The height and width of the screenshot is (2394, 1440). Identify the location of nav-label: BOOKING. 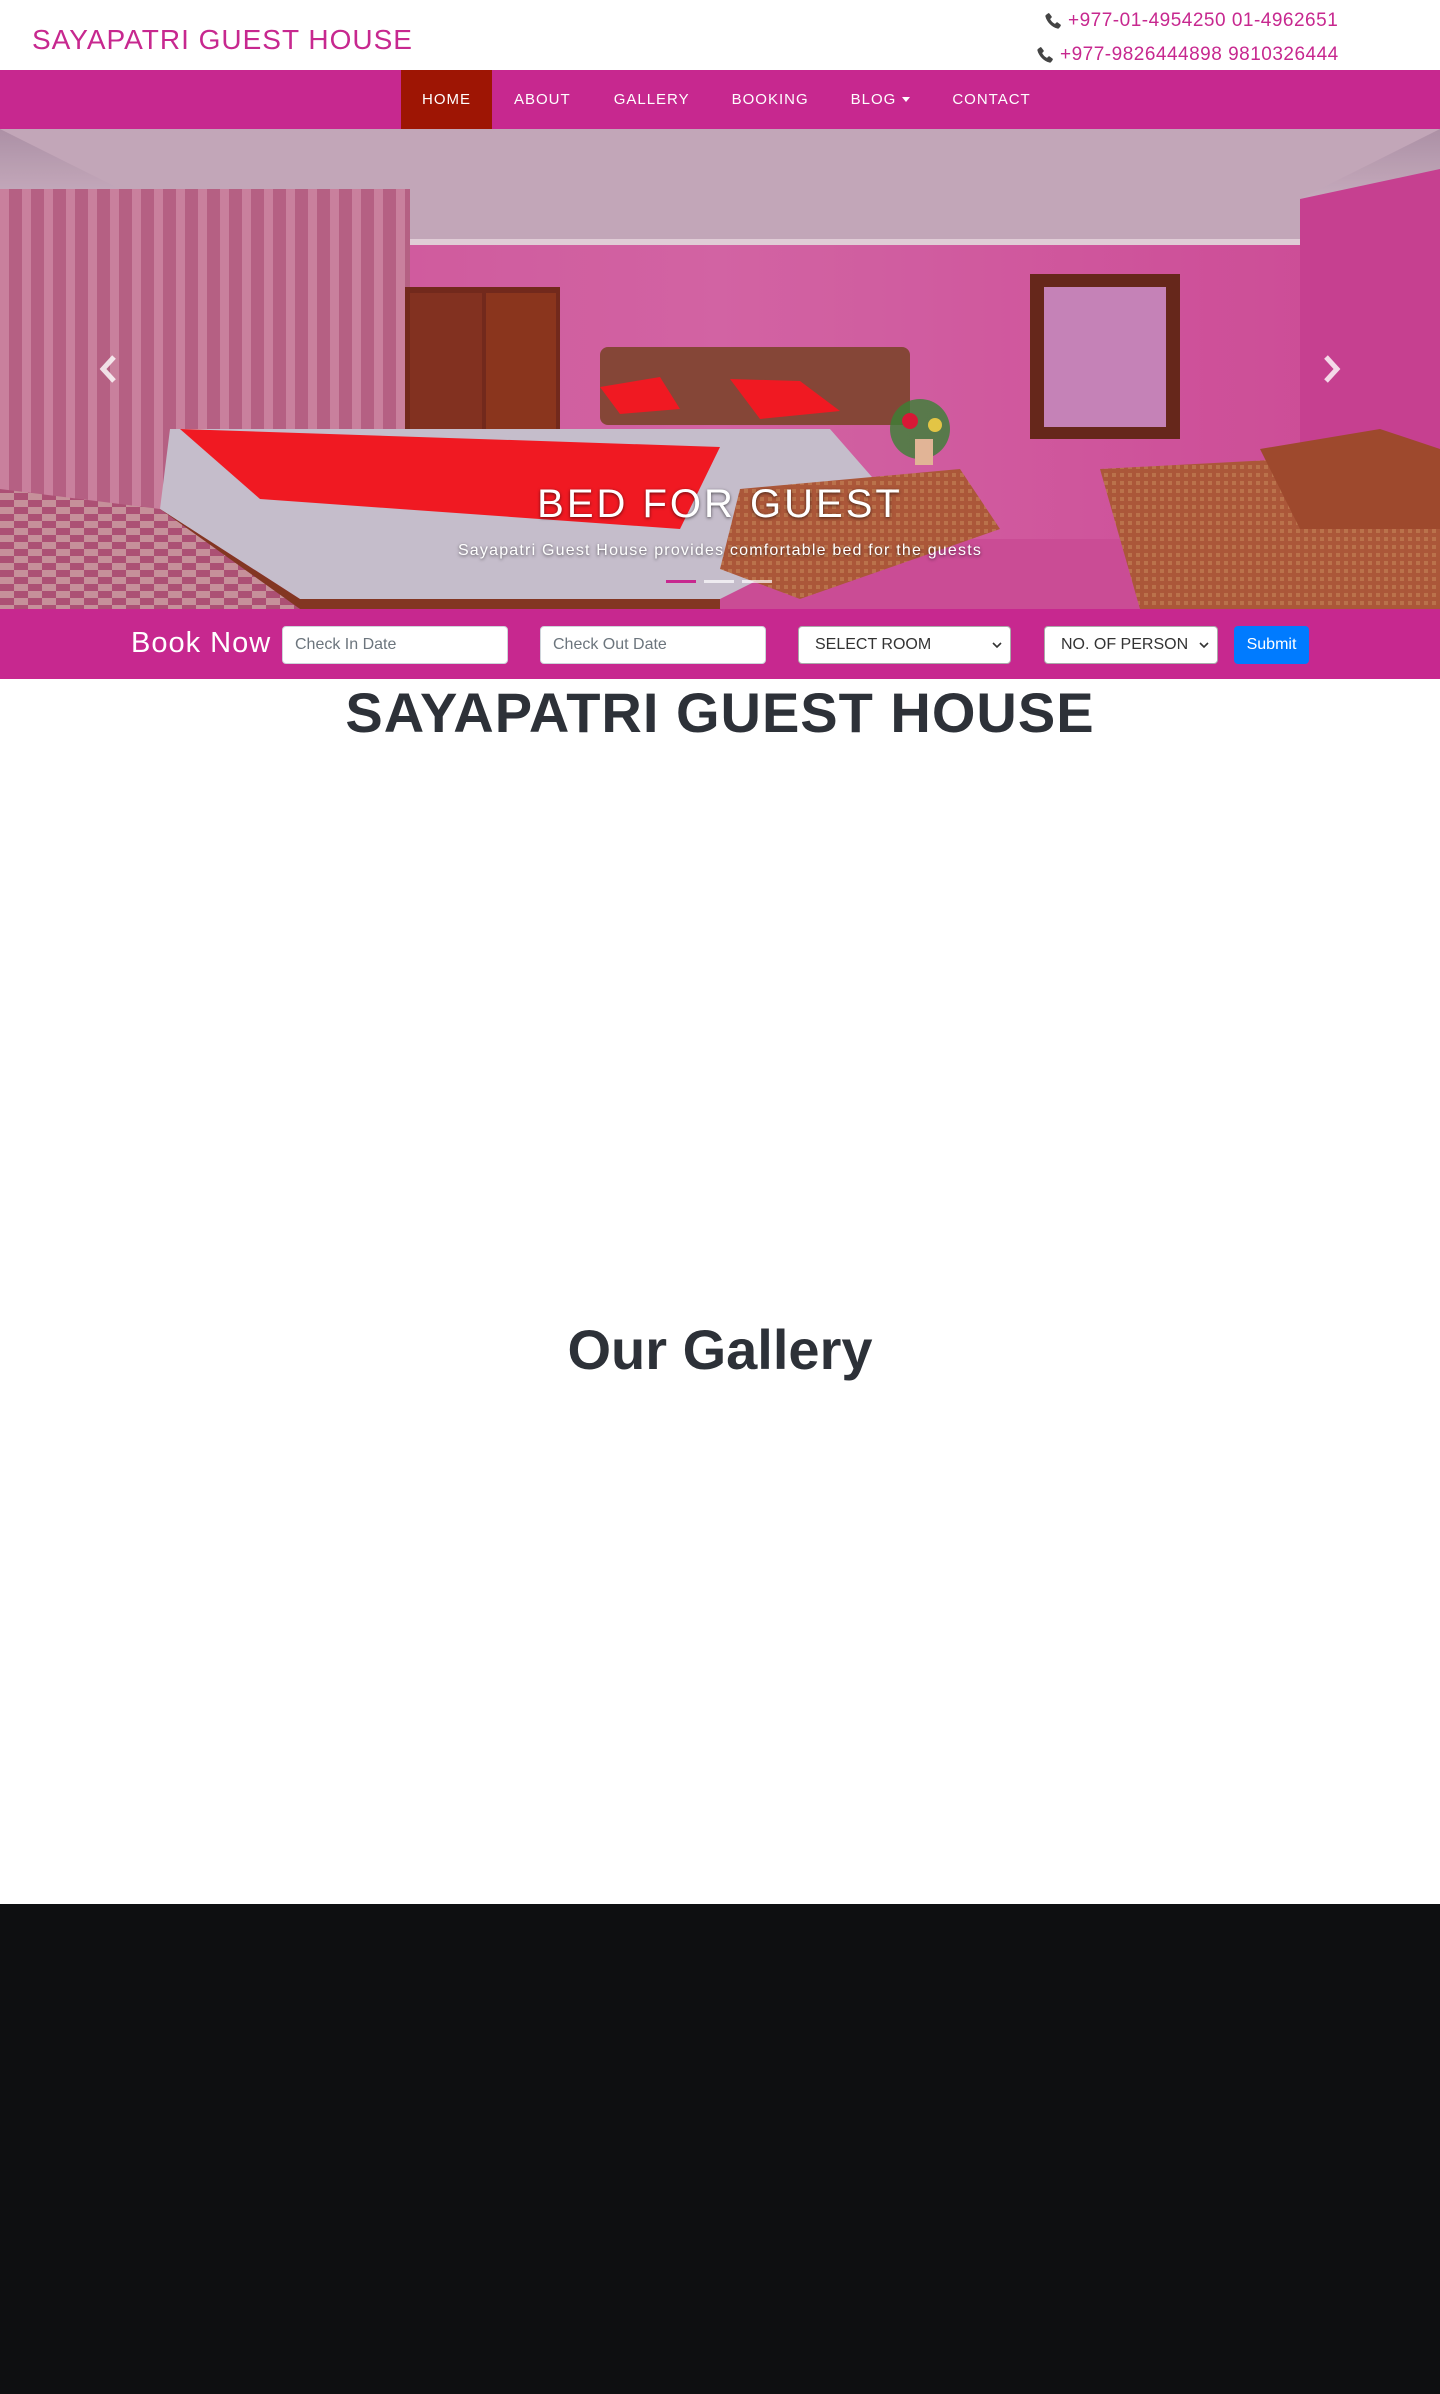
(770, 99).